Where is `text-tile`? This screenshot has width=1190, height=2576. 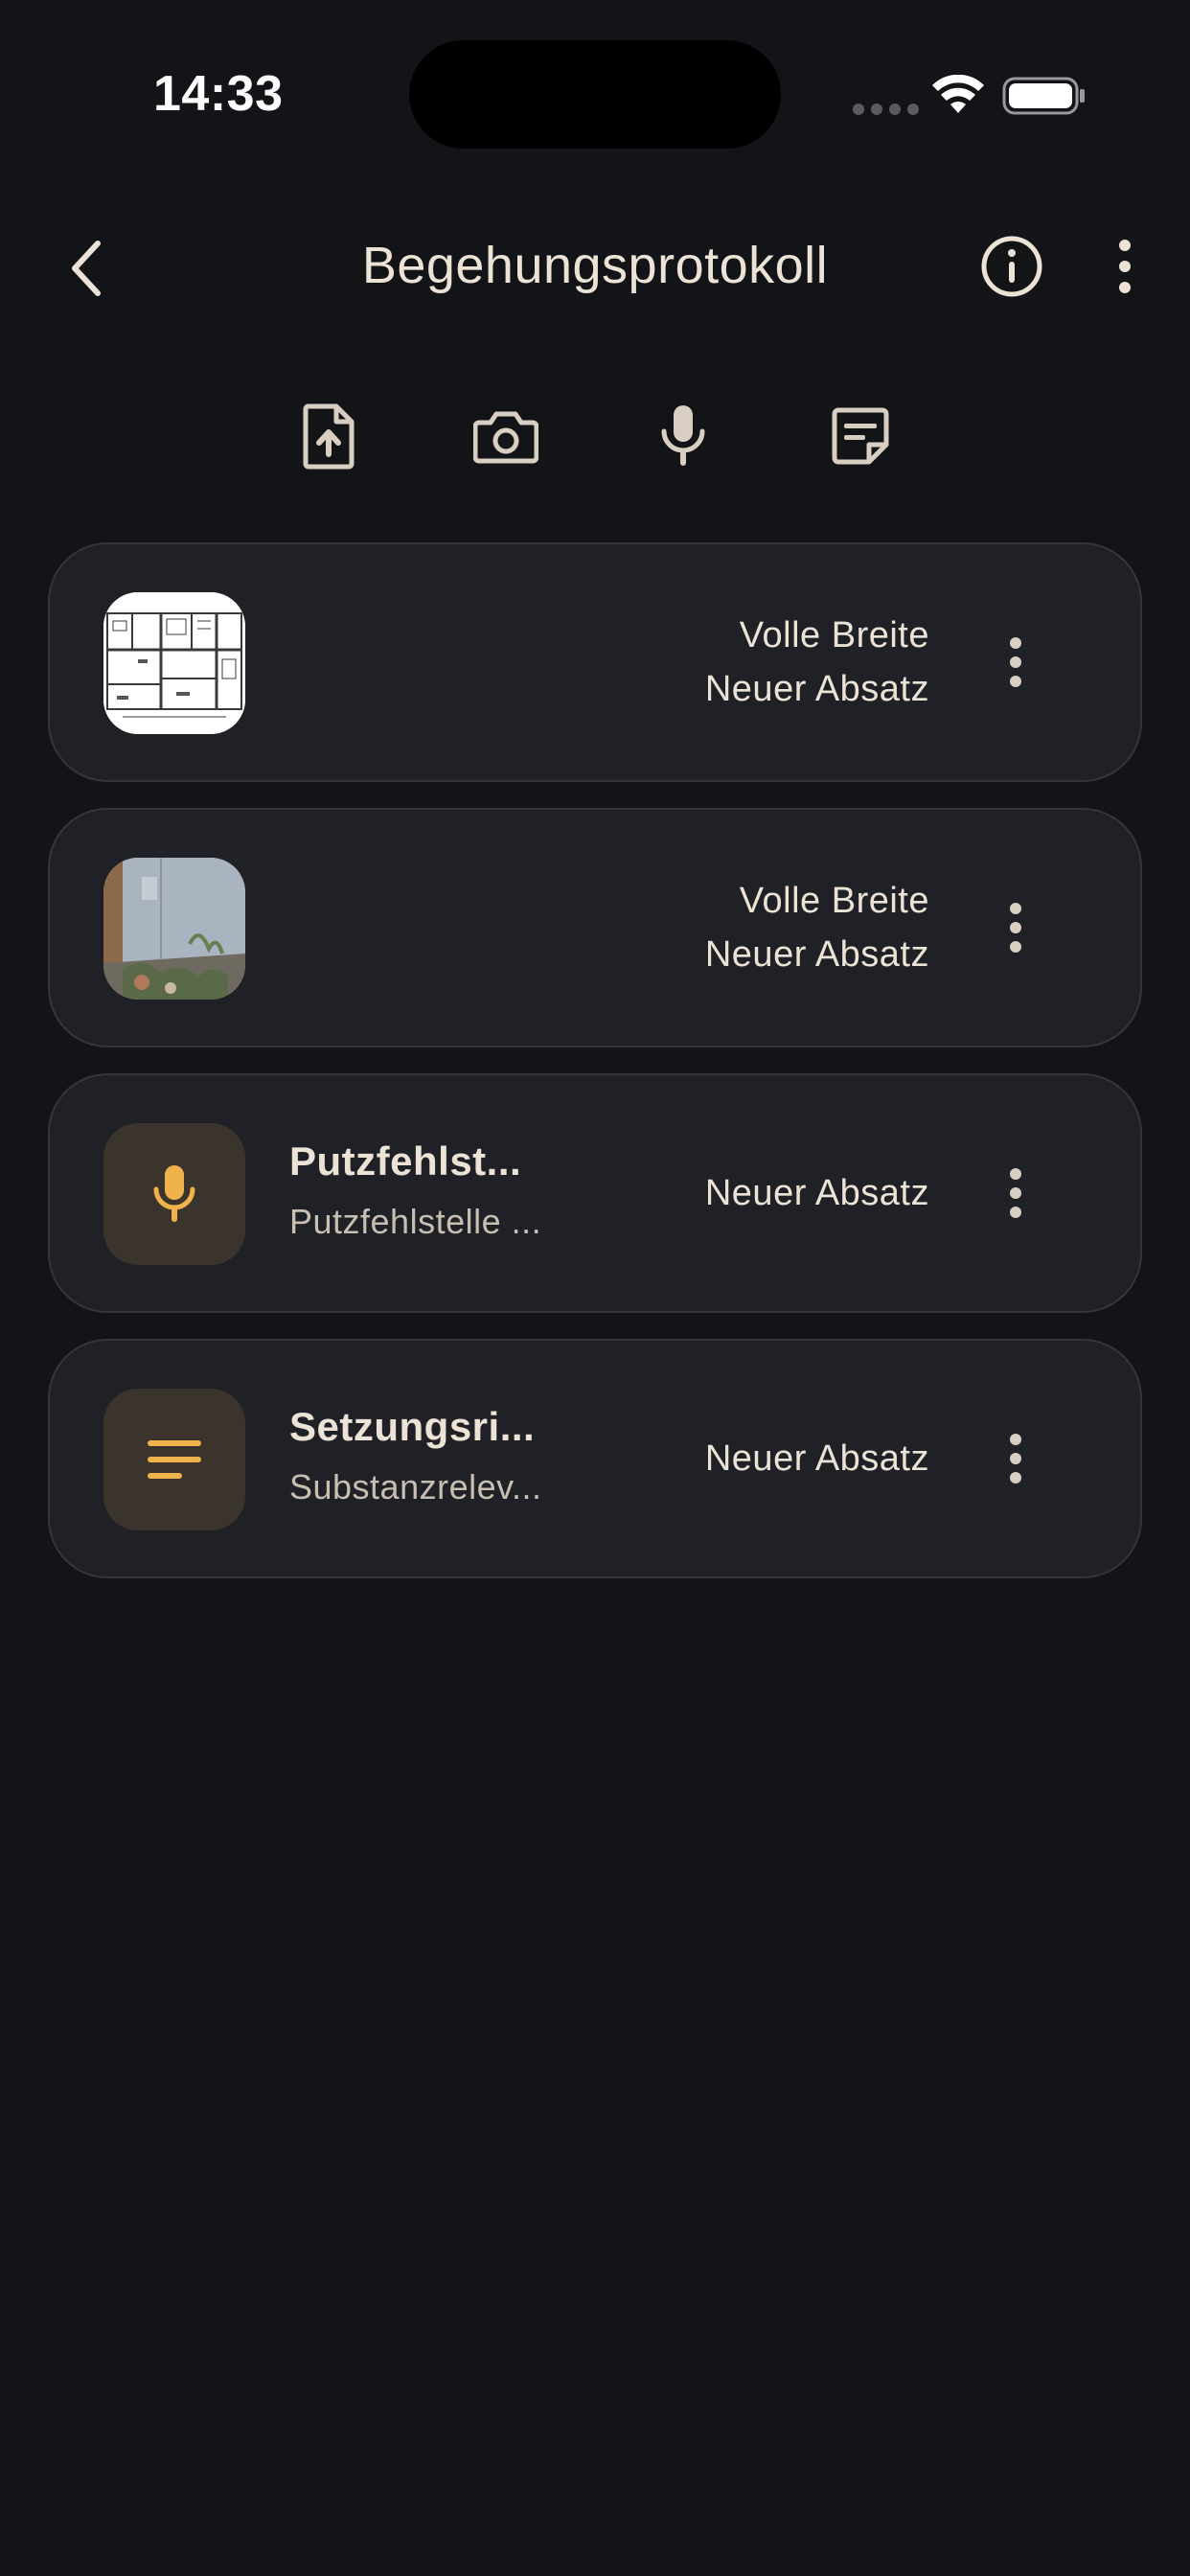
text-tile is located at coordinates (174, 1459).